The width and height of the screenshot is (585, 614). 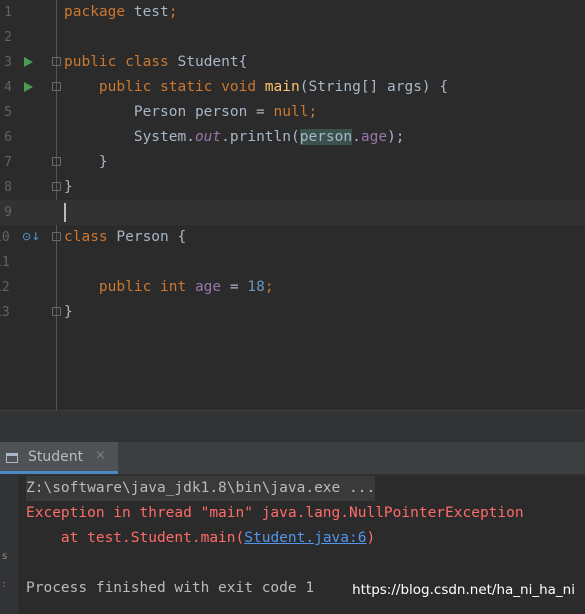 I want to click on implemented-icon: ⊙↓, so click(x=31, y=237).